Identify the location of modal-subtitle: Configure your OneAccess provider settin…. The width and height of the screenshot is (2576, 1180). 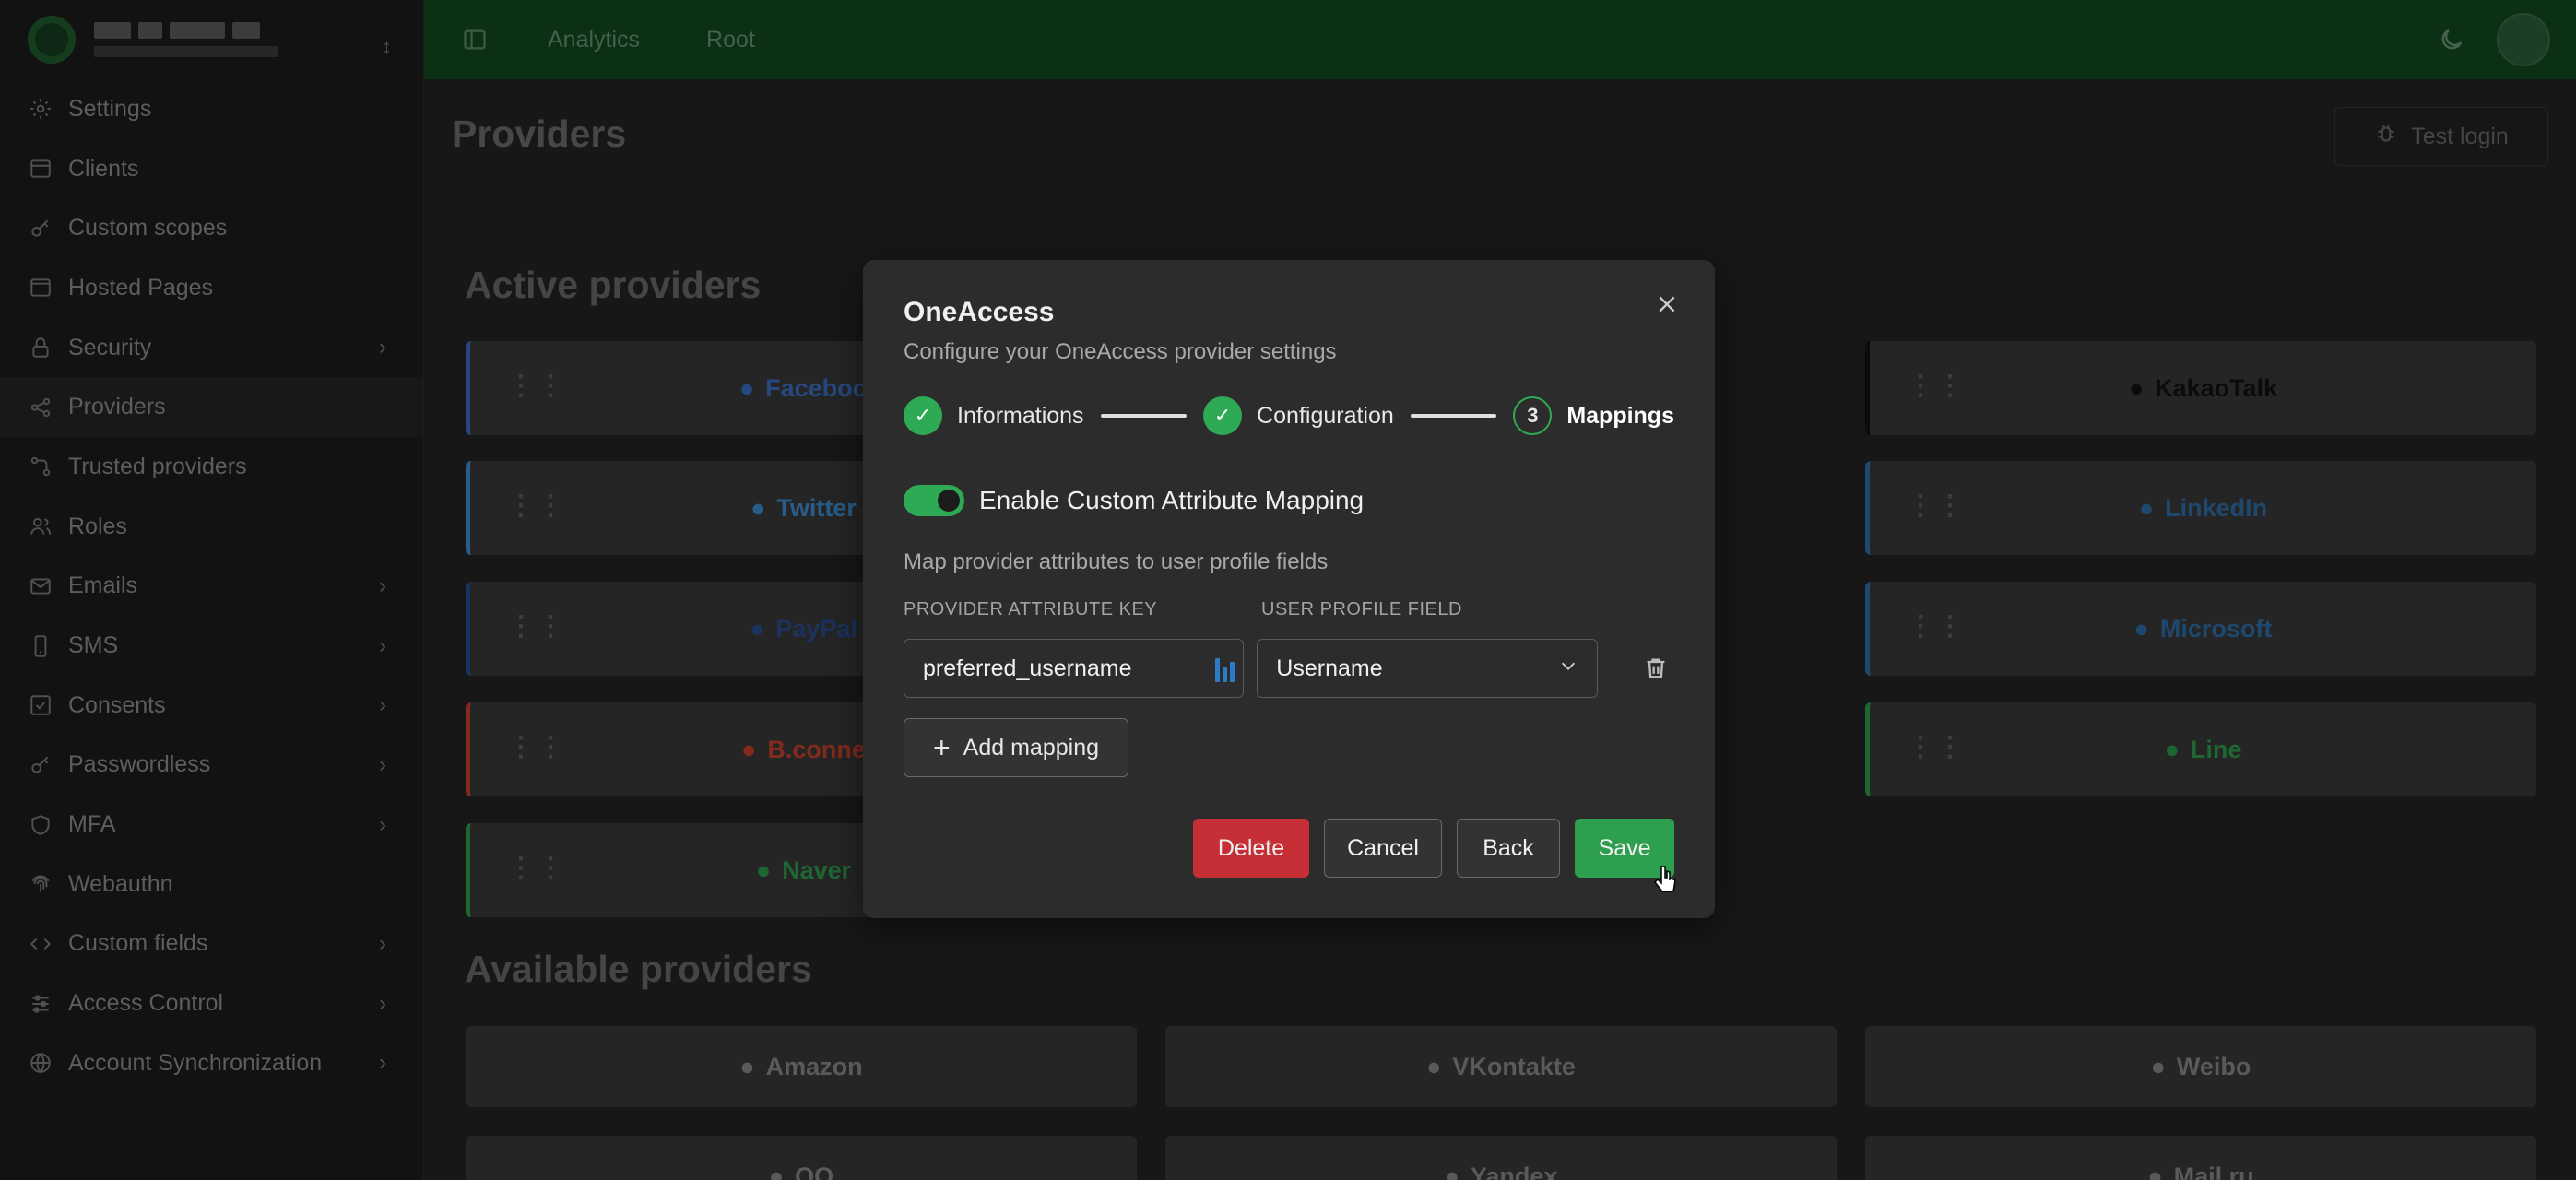
(1120, 351).